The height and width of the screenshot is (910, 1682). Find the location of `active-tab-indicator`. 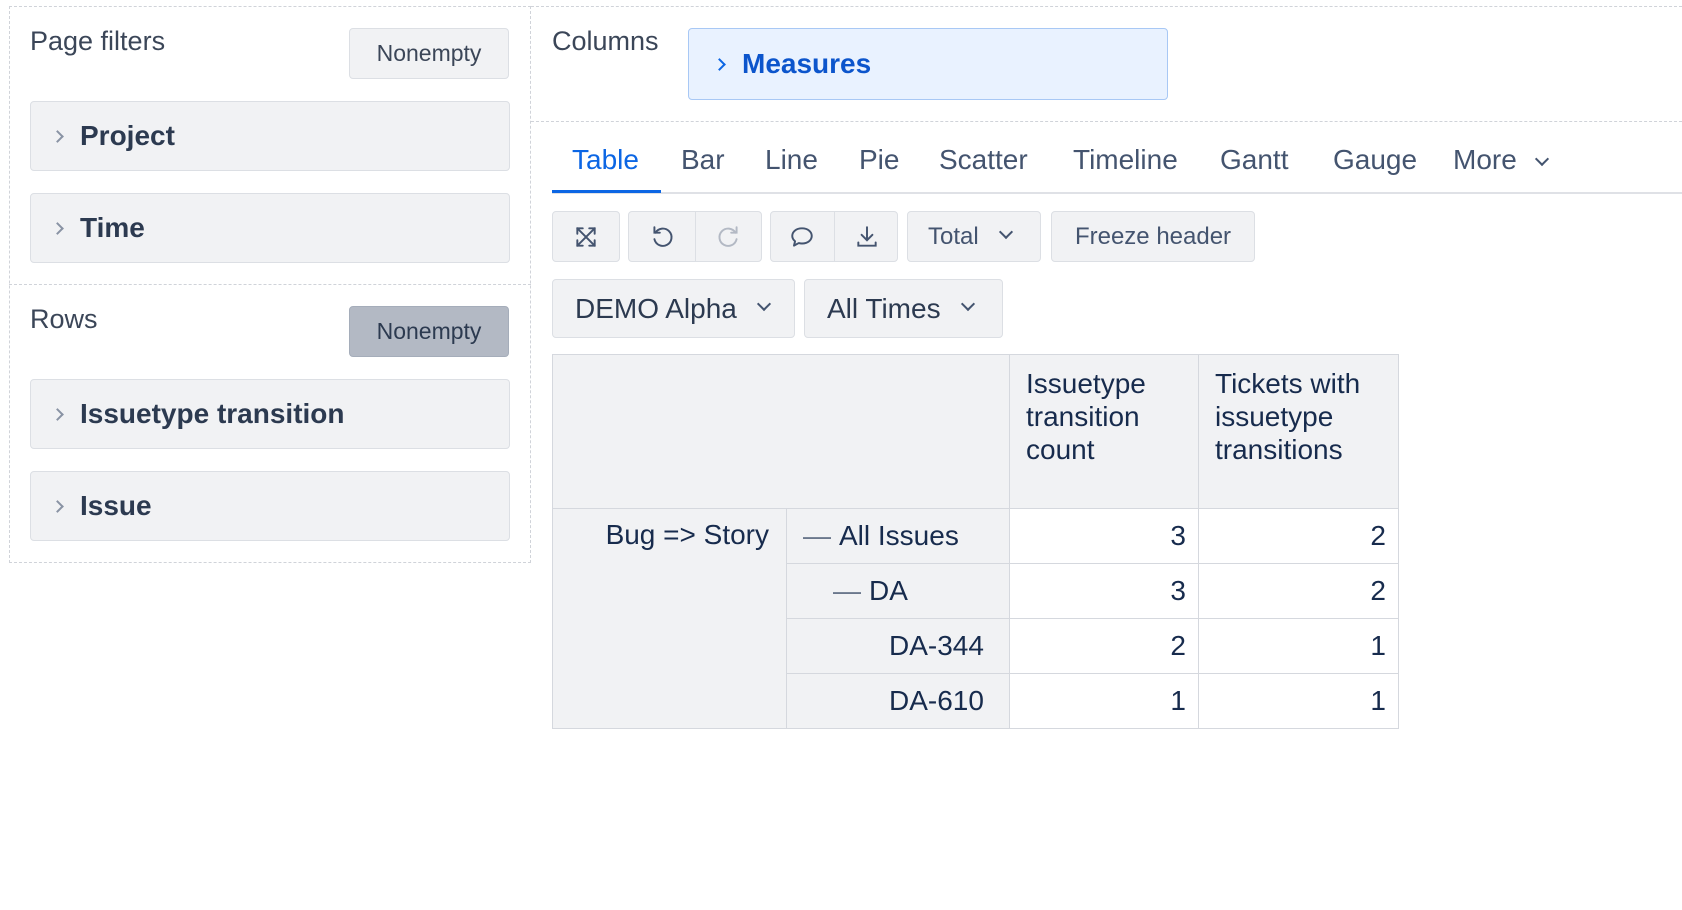

active-tab-indicator is located at coordinates (606, 191).